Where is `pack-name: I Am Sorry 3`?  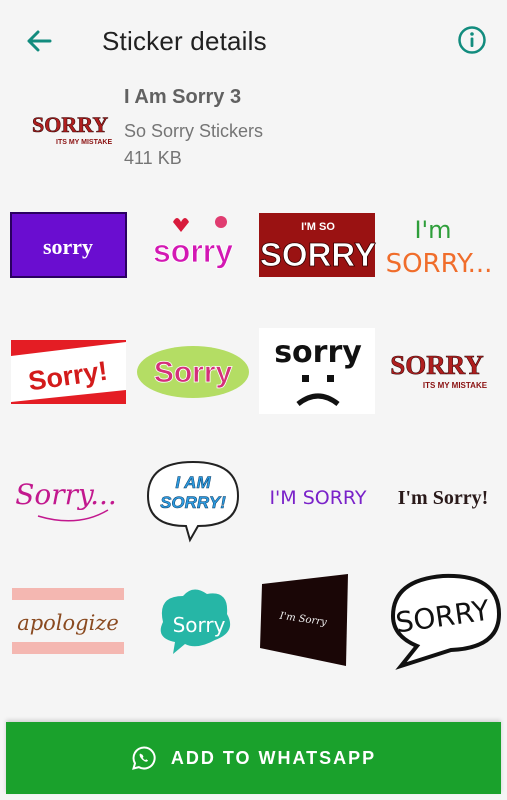 pack-name: I Am Sorry 3 is located at coordinates (183, 97).